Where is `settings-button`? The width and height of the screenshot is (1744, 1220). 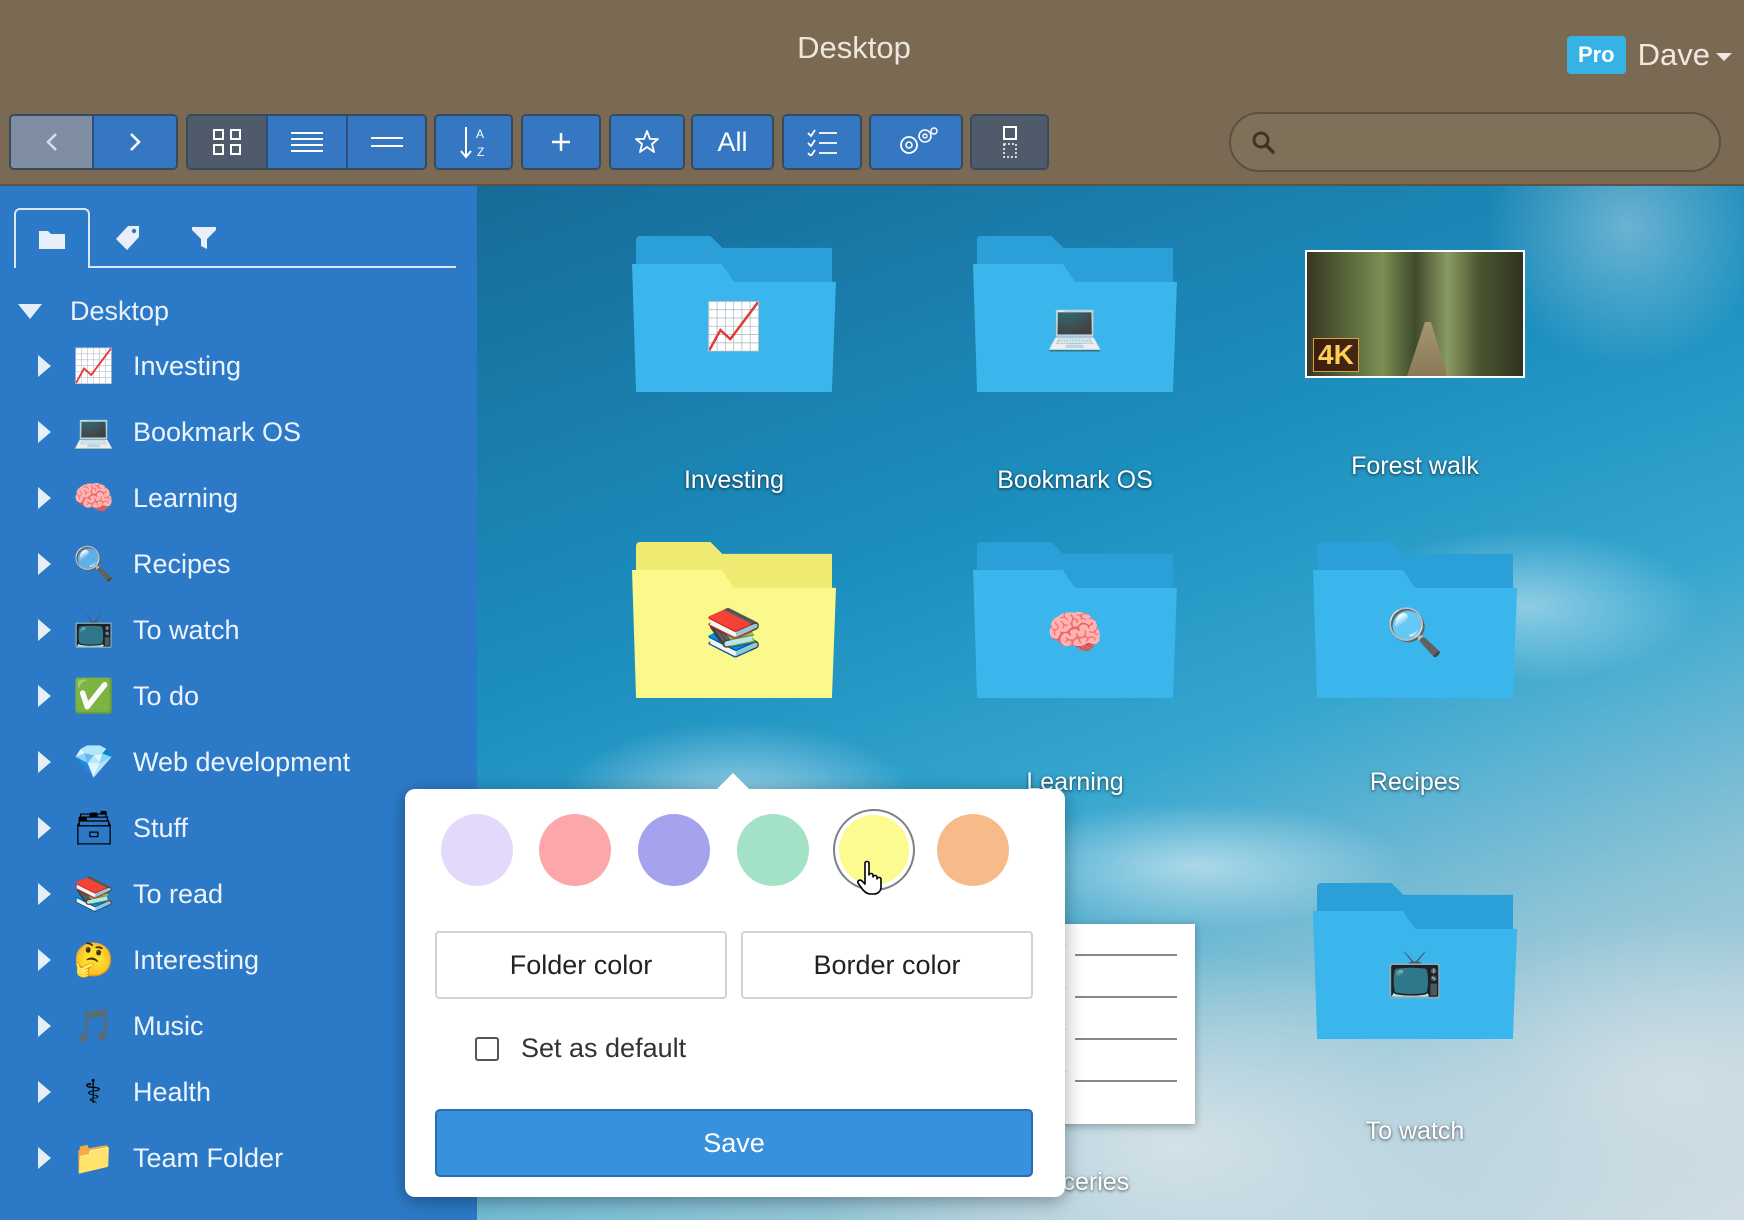
settings-button is located at coordinates (916, 142).